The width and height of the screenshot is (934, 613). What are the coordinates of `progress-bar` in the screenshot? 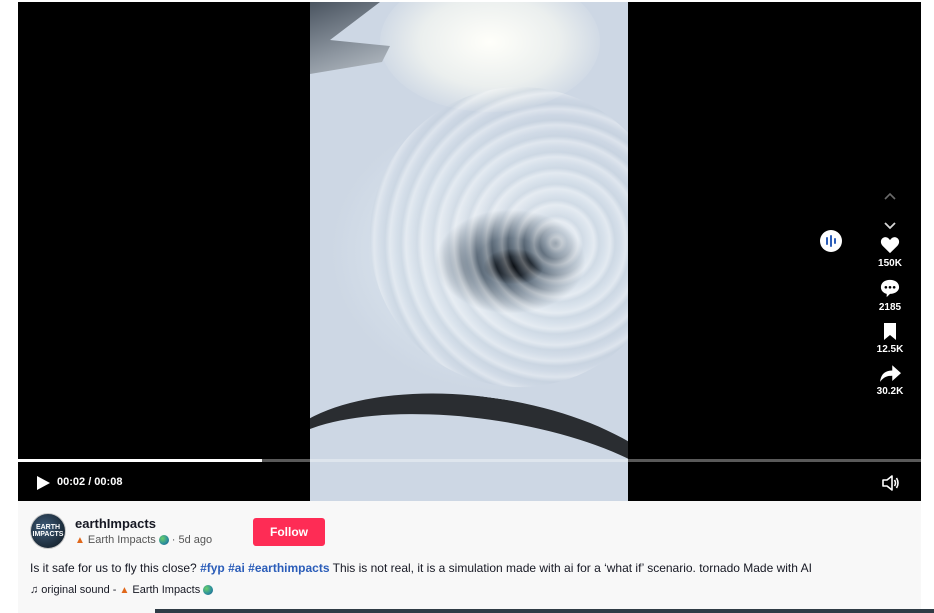 It's located at (469, 460).